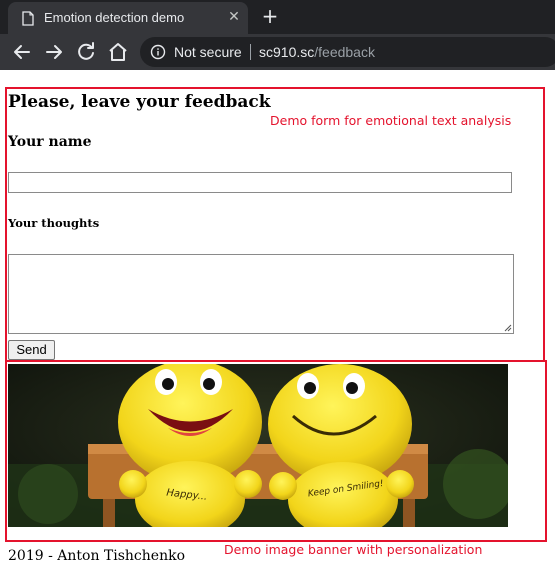 The height and width of the screenshot is (572, 555). I want to click on arrow-right-icon, so click(54, 52).